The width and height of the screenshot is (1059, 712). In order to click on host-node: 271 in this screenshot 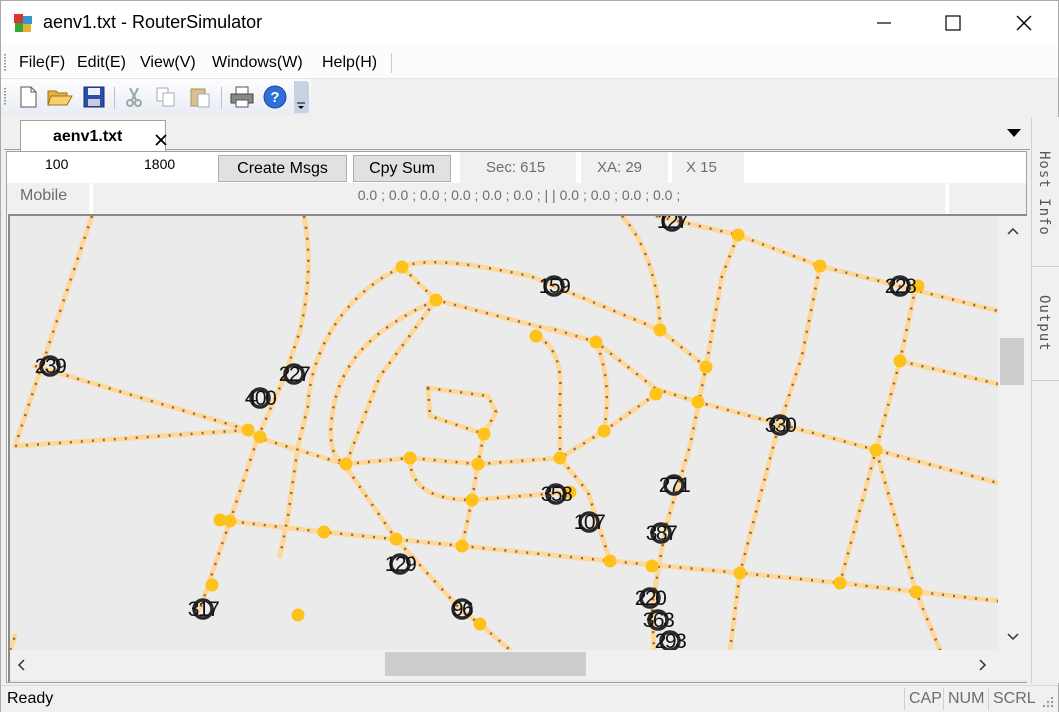, I will do `click(675, 485)`.